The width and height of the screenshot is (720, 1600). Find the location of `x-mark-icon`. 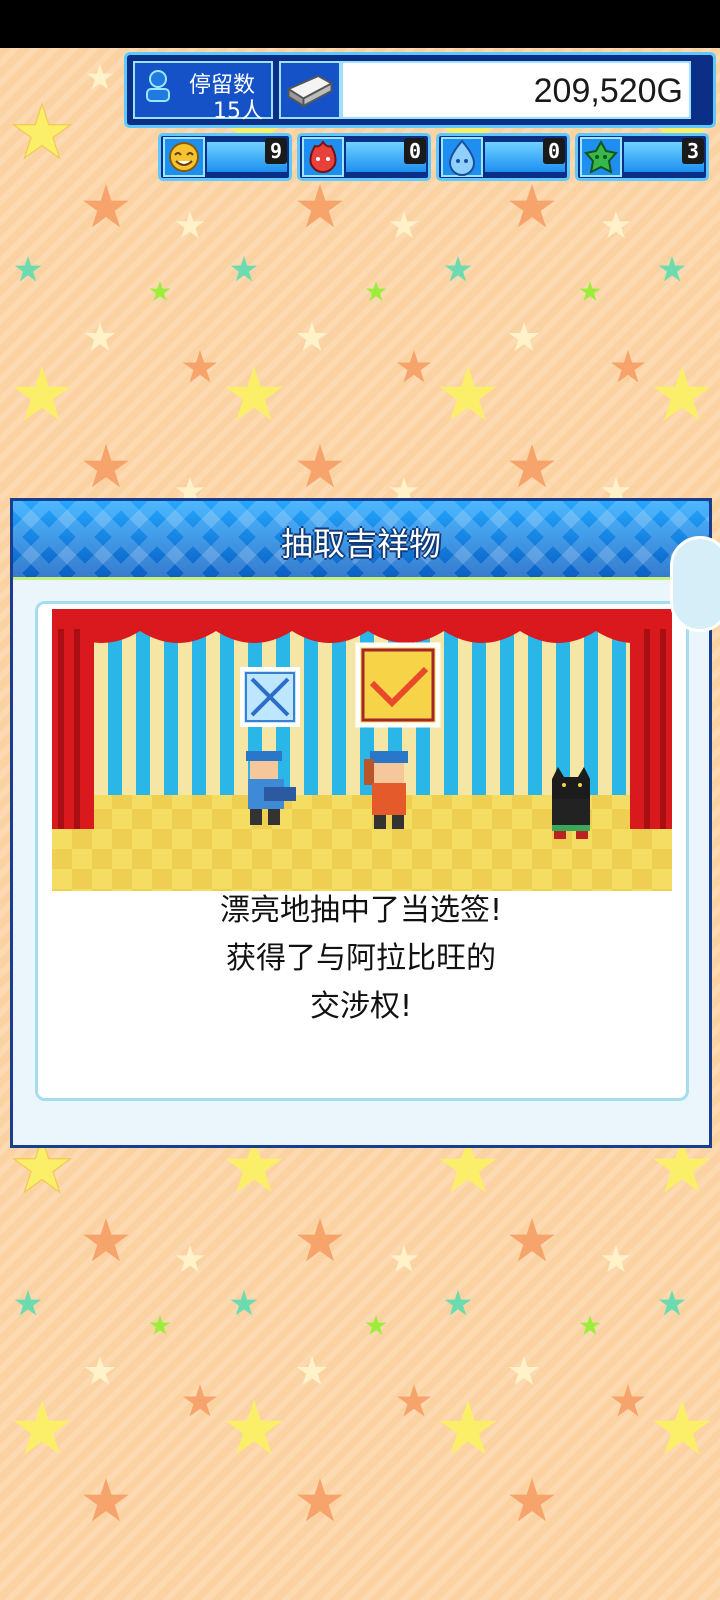

x-mark-icon is located at coordinates (270, 697).